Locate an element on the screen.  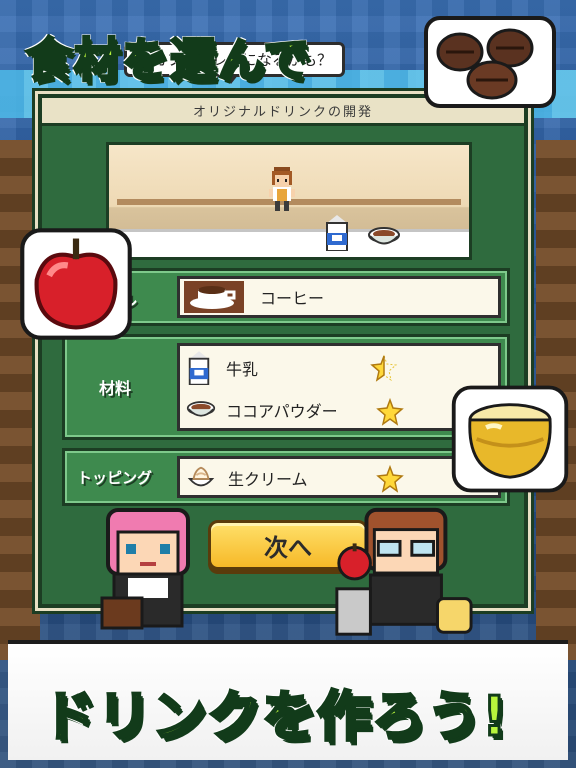
coffee-cup-icon is located at coordinates (214, 297).